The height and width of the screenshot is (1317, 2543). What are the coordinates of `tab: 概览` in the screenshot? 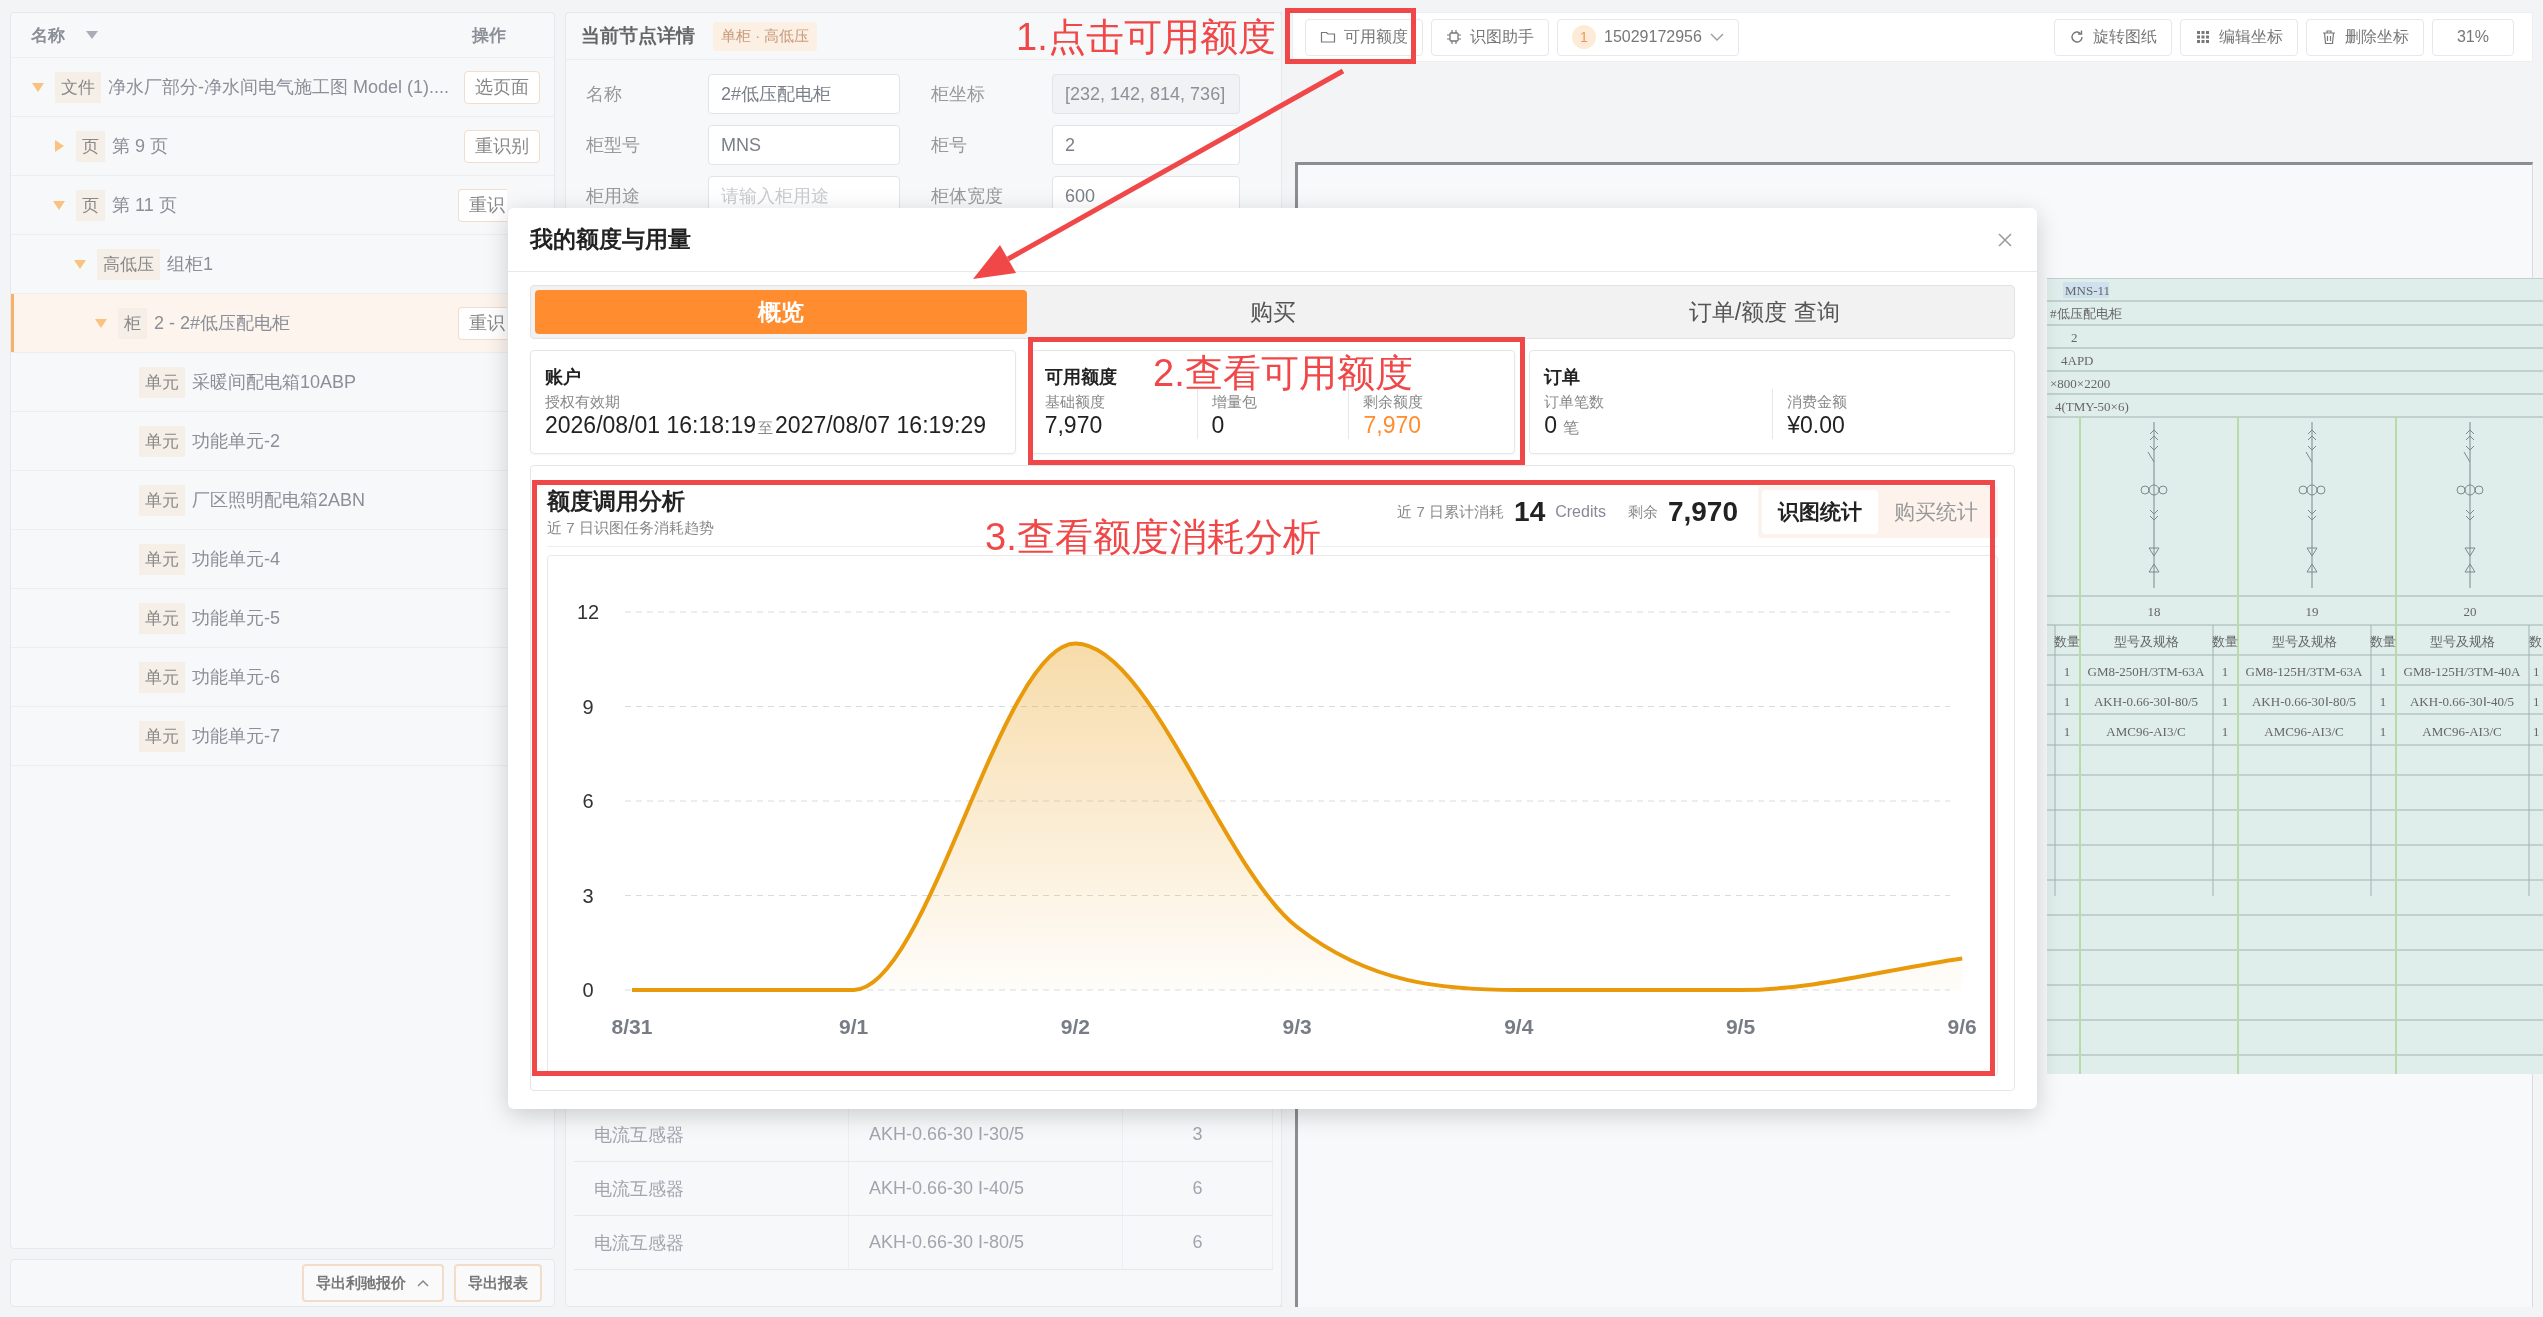 It's located at (781, 312).